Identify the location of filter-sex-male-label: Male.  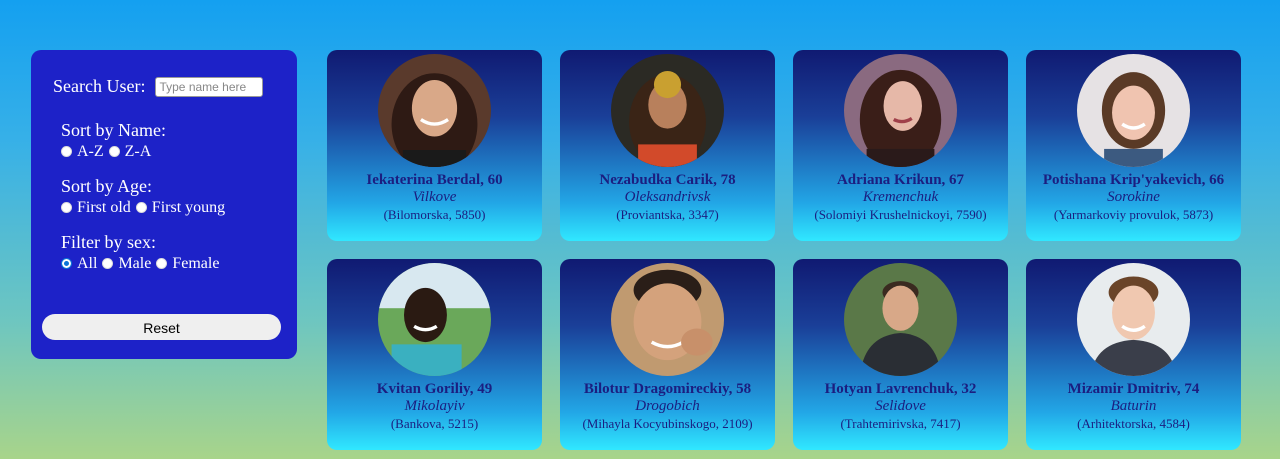
(134, 263).